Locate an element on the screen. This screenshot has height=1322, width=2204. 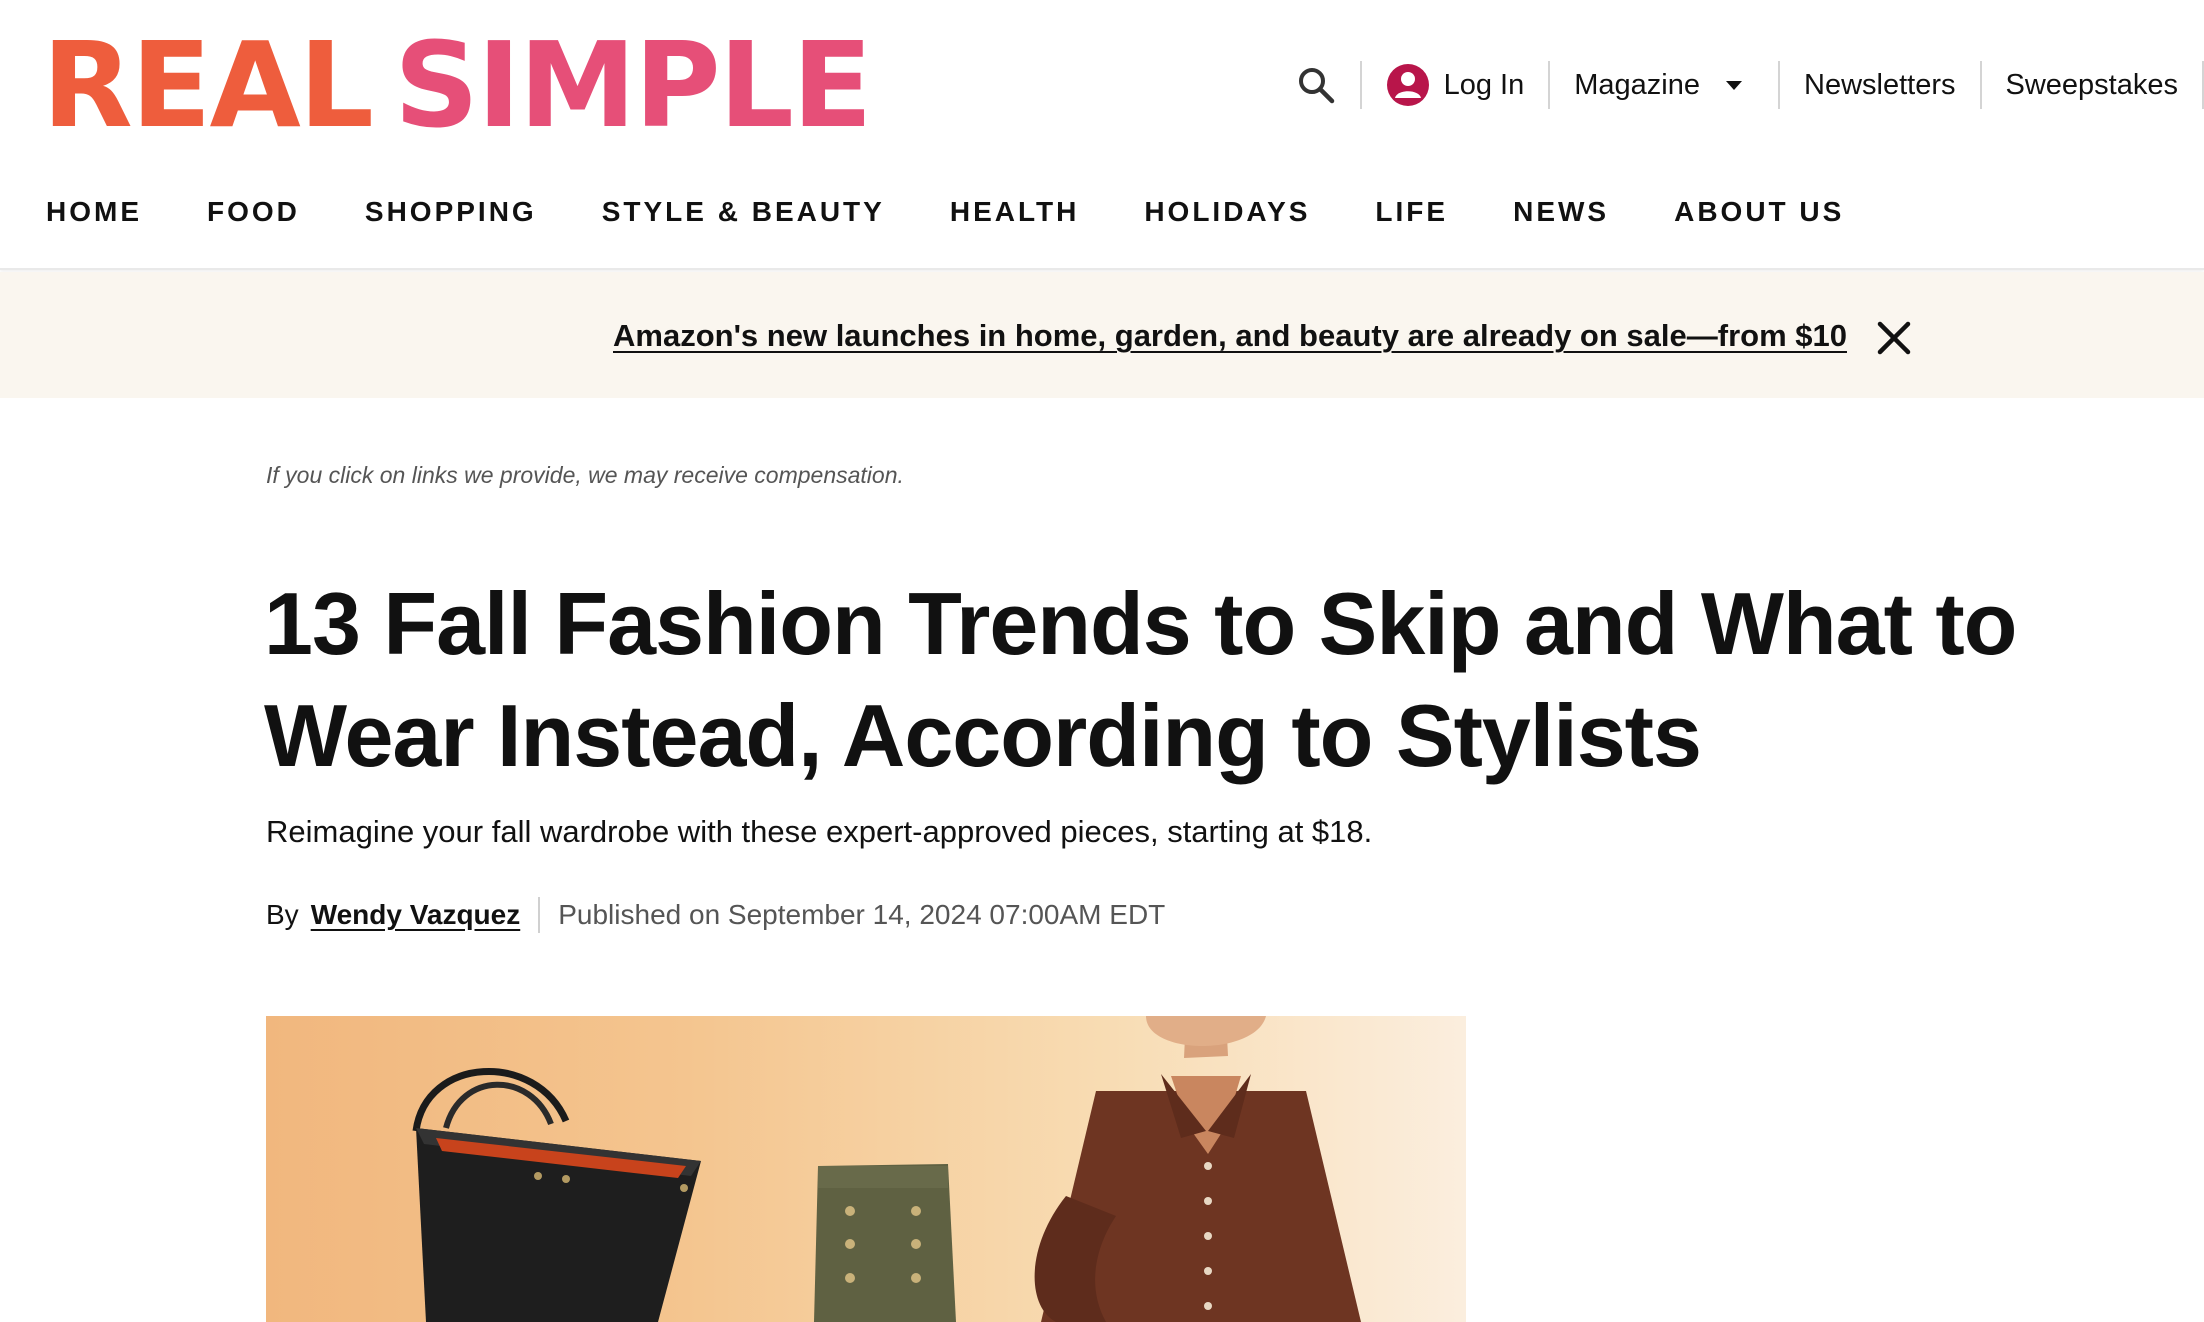
login-label: Log In is located at coordinates (1484, 84).